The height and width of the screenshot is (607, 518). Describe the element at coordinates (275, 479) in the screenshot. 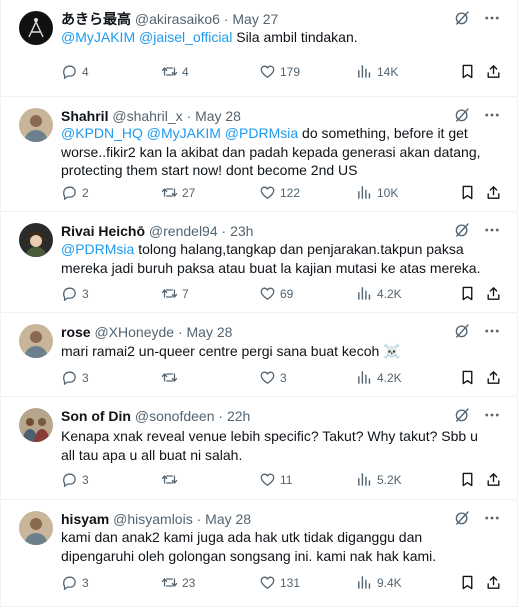

I see `like-button: 11` at that location.